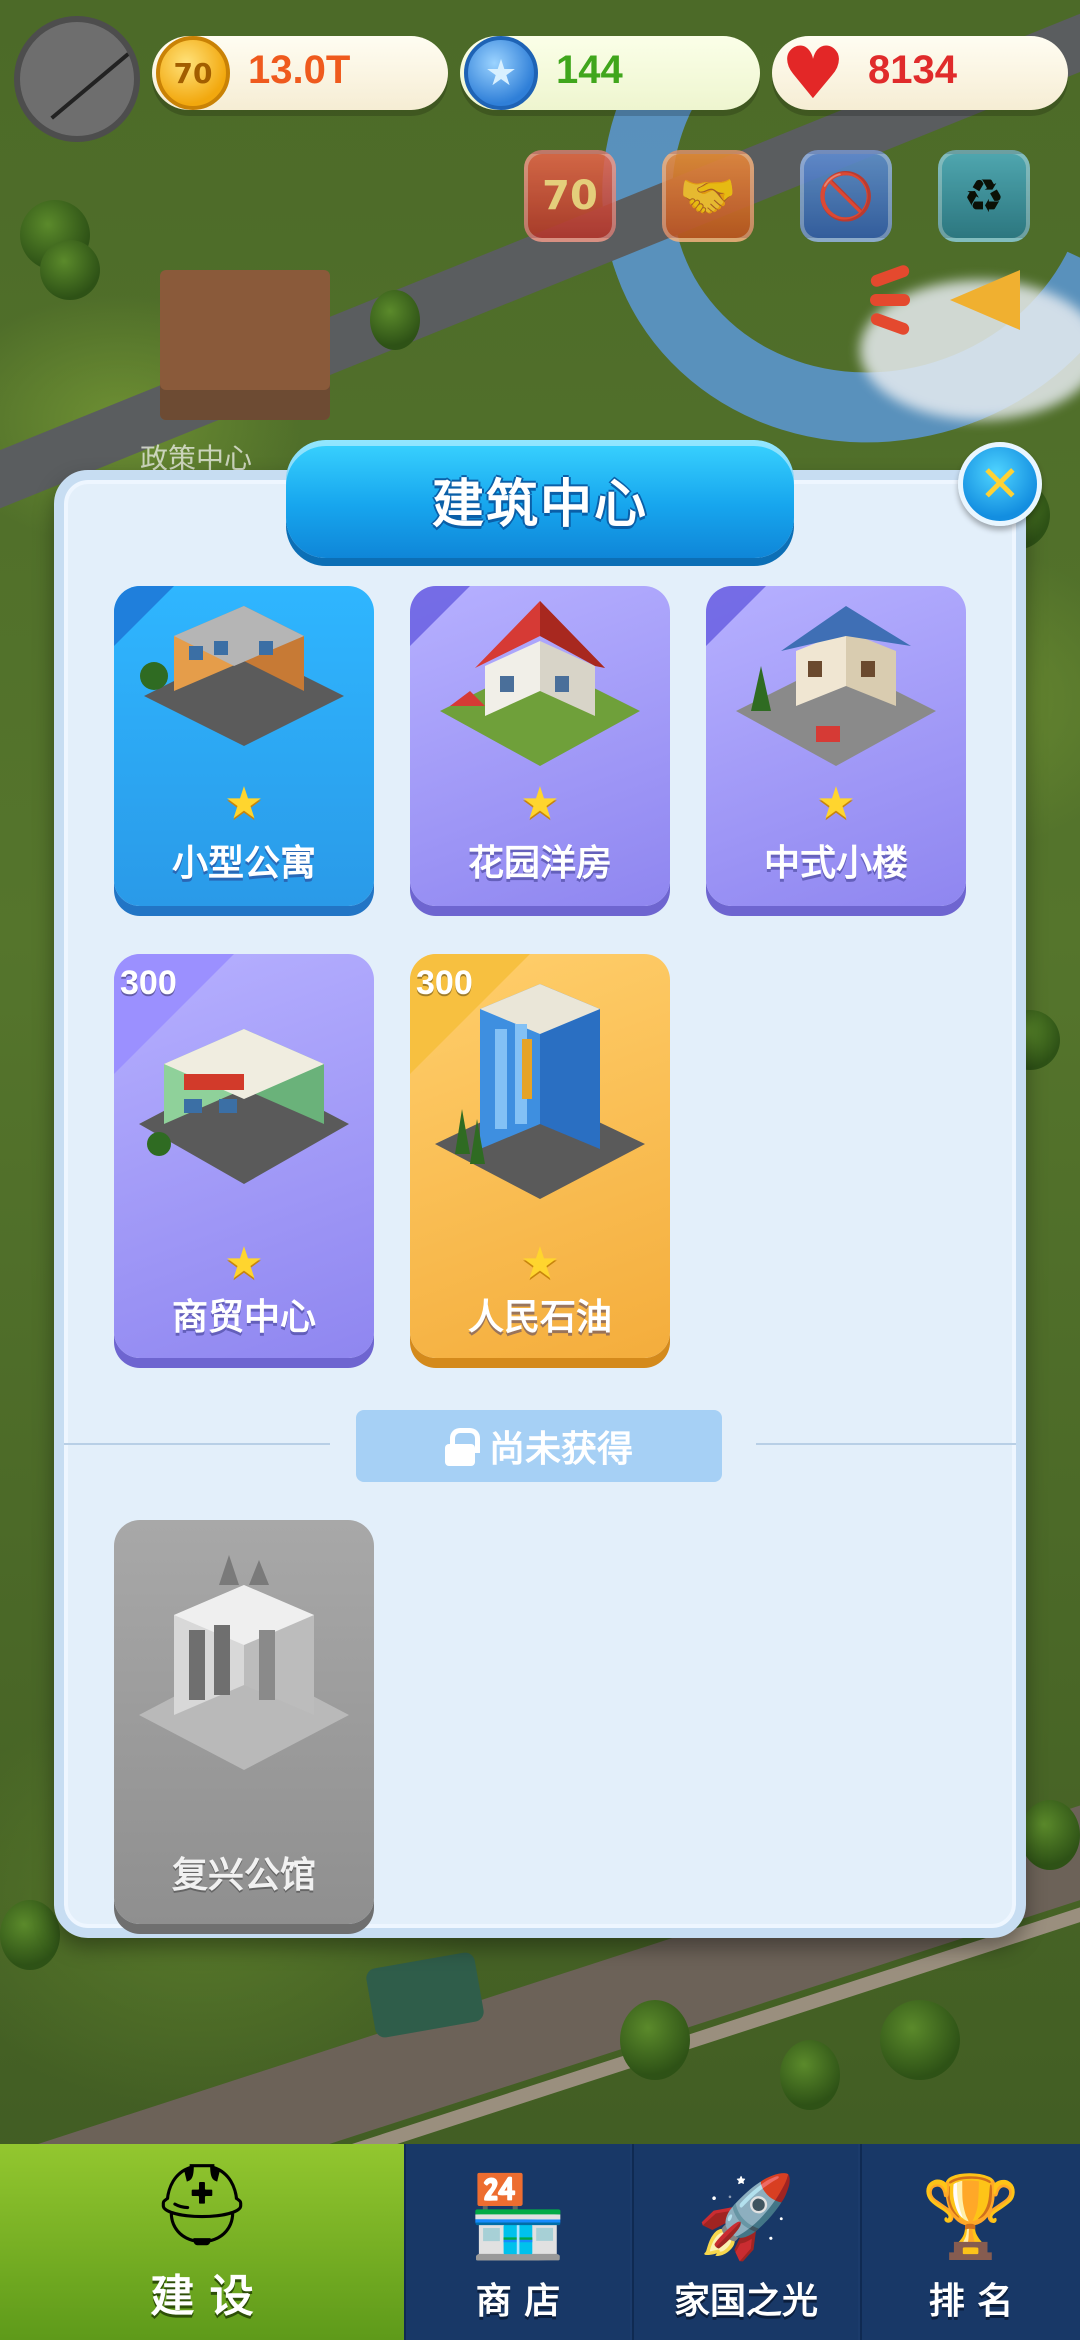 The image size is (1080, 2340). I want to click on building-name: 花园洋房, so click(539, 863).